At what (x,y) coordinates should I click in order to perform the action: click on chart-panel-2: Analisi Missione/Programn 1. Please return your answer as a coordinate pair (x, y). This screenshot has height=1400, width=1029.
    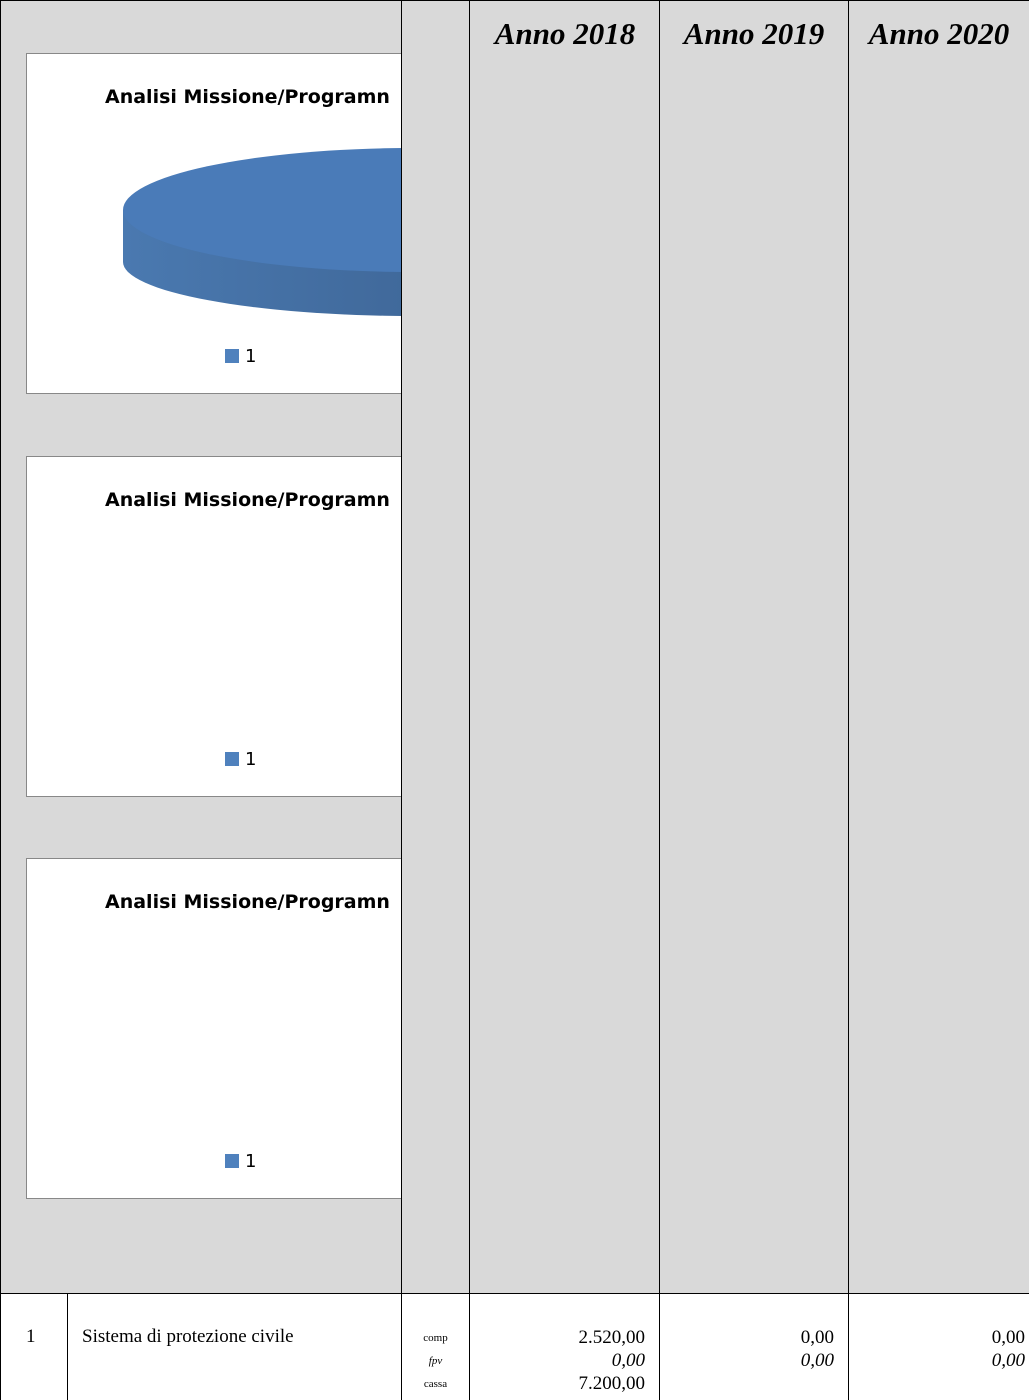
    Looking at the image, I should click on (214, 626).